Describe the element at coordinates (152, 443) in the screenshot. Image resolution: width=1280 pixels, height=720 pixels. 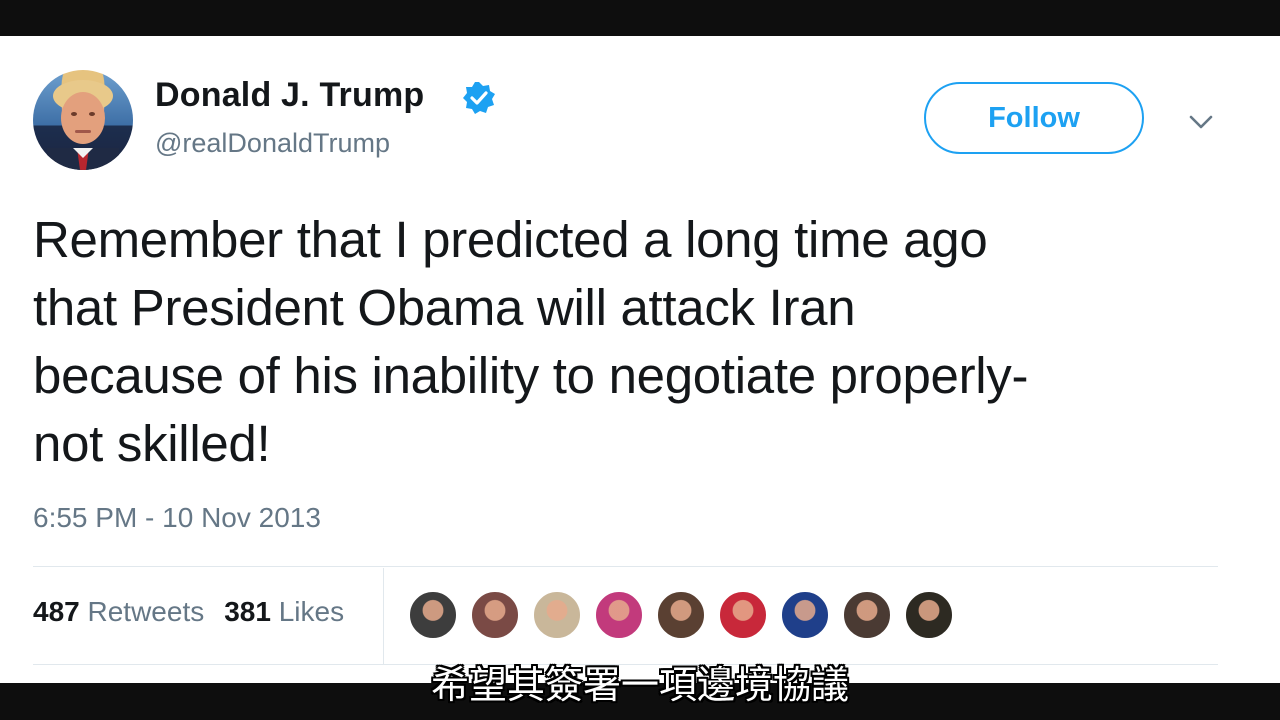
I see `tweet-text-line: not skilled!` at that location.